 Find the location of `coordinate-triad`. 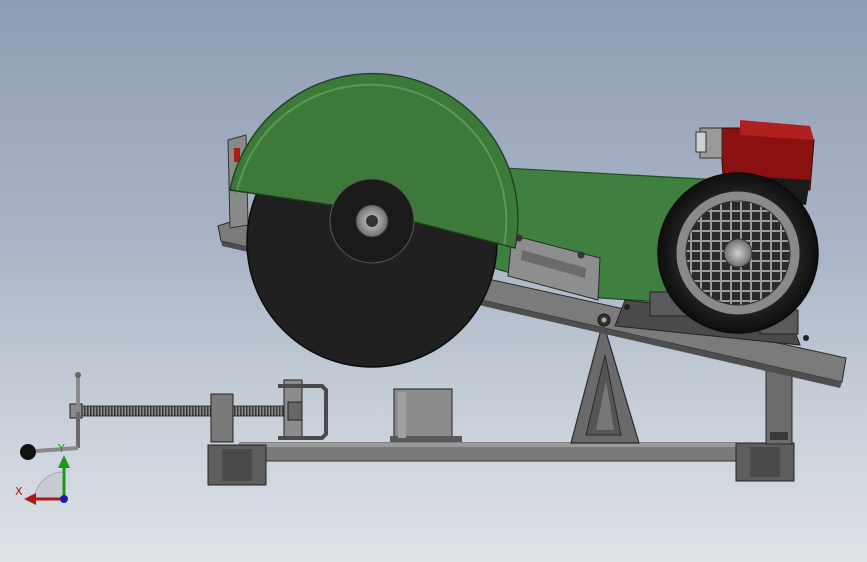

coordinate-triad is located at coordinates (47, 480).